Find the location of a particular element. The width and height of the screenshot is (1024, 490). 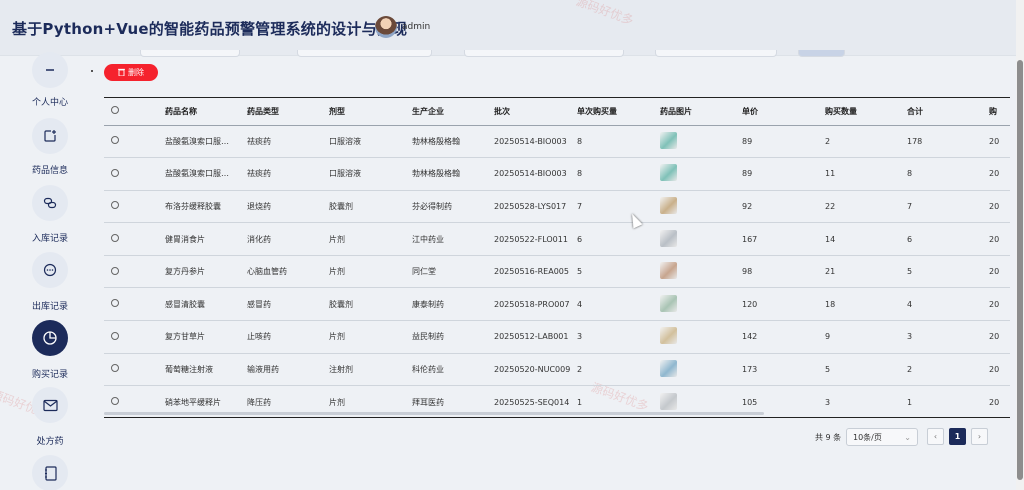

pie-chart-icon is located at coordinates (50, 338).